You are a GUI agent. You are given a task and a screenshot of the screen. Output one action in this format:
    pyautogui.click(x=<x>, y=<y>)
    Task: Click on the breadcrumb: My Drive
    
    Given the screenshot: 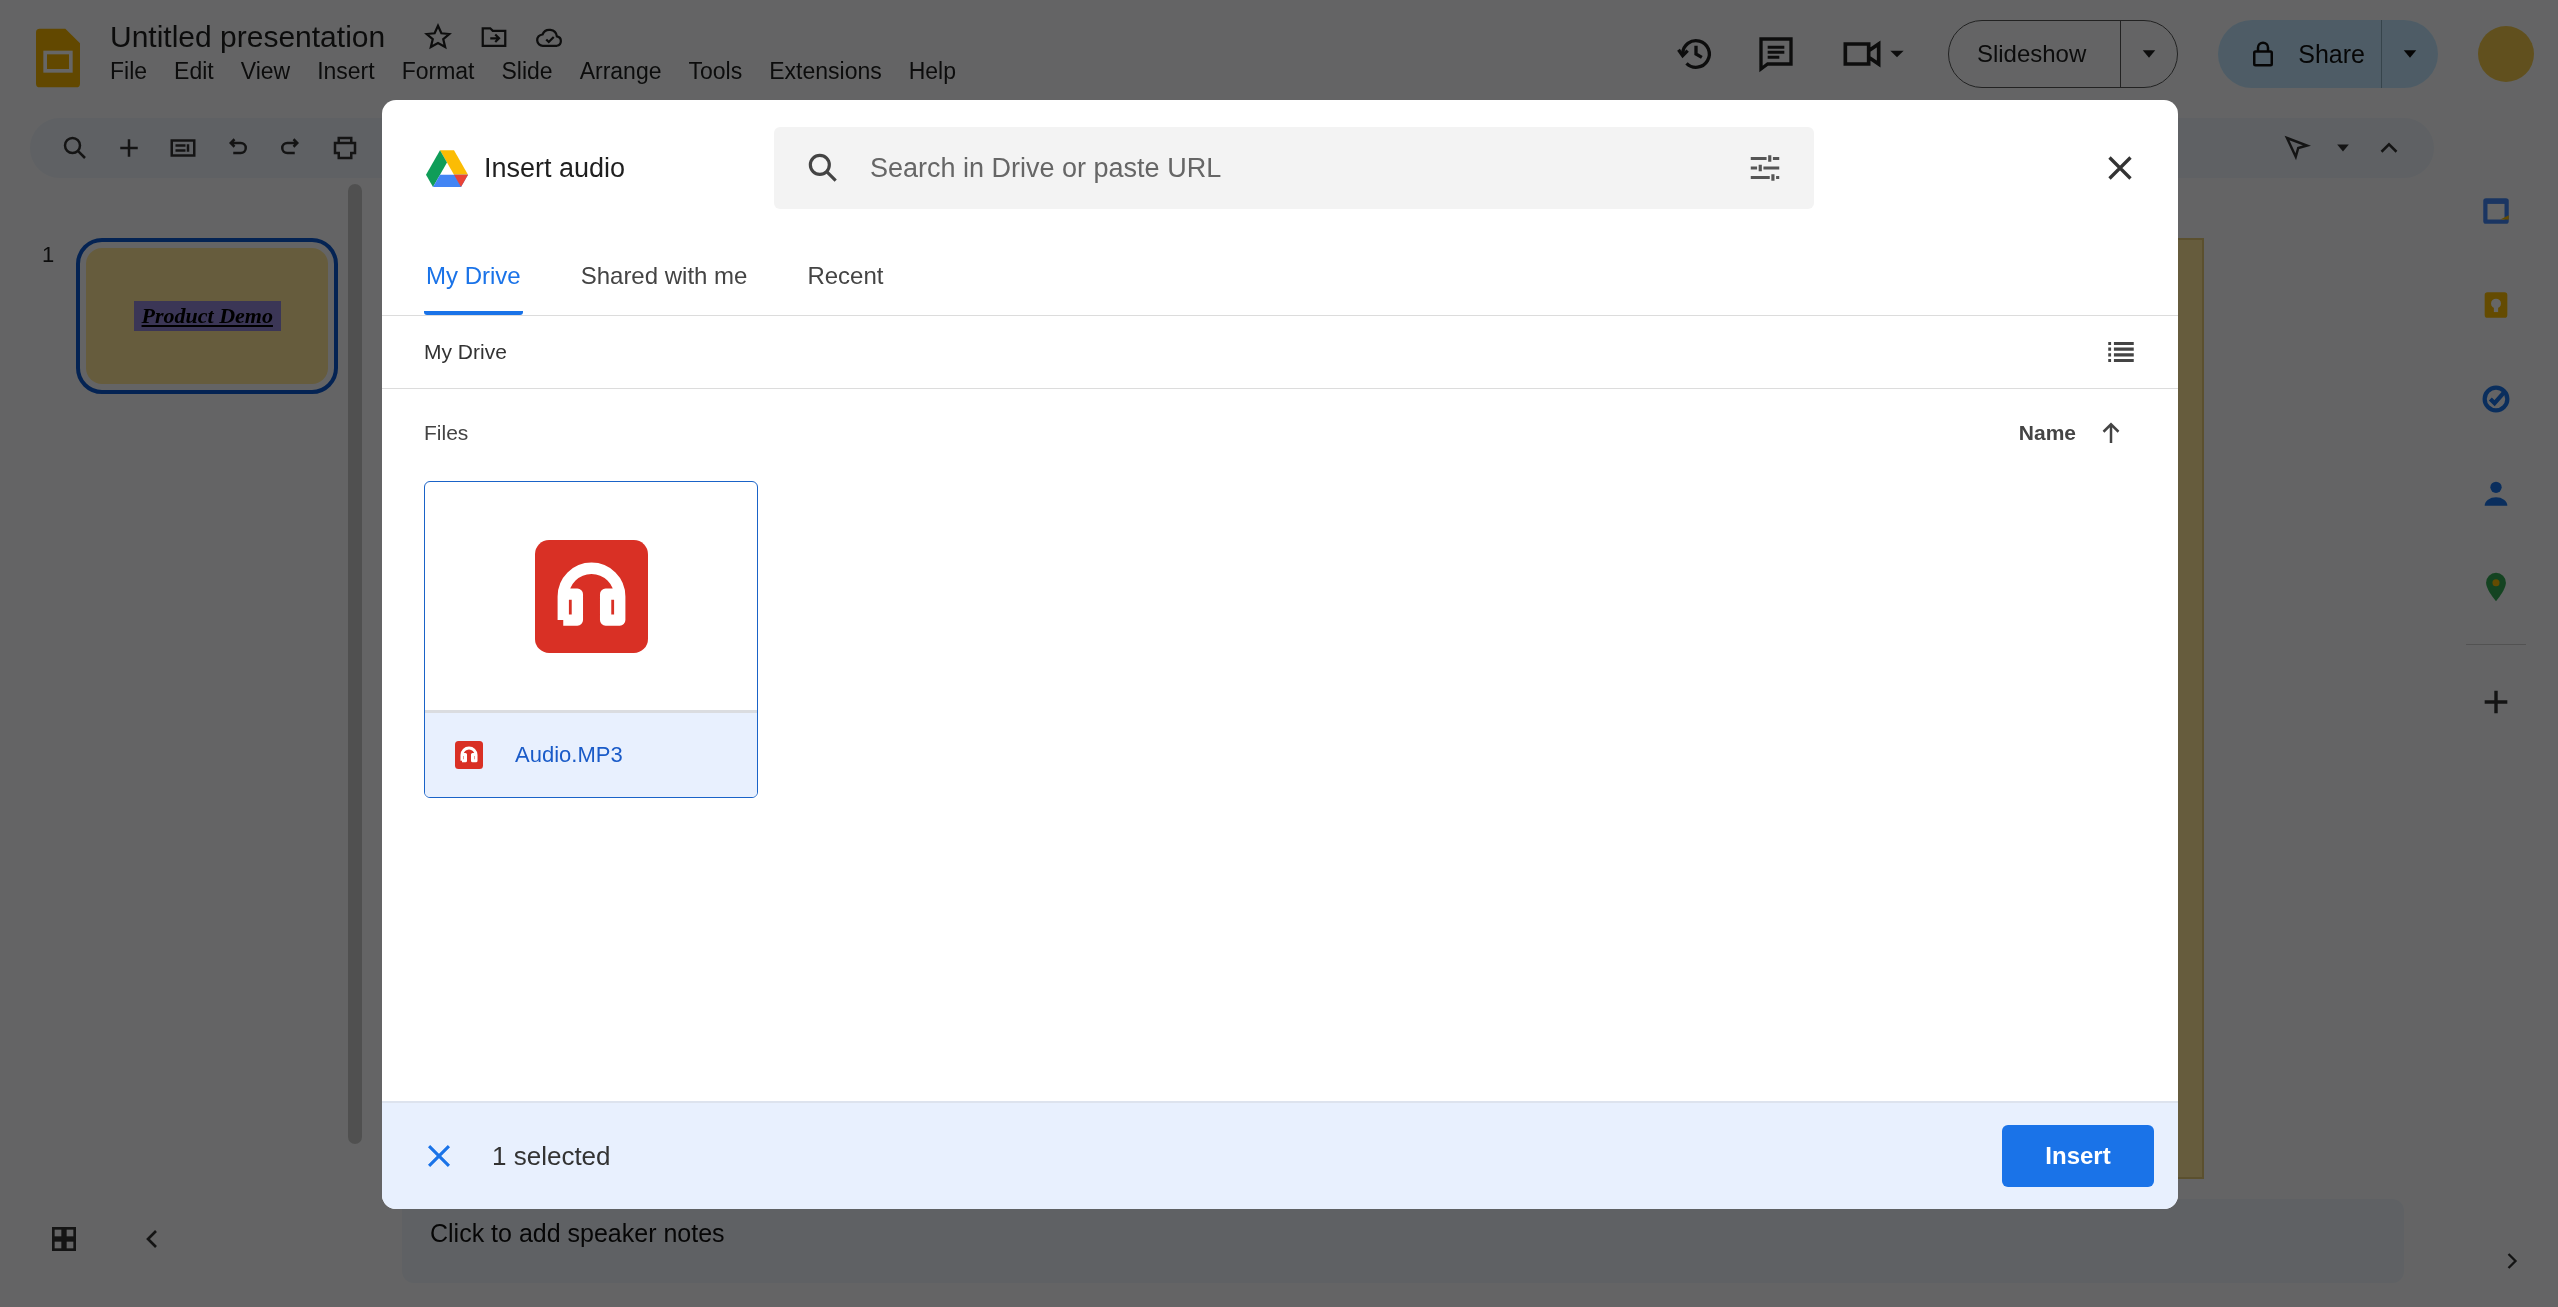 What is the action you would take?
    pyautogui.click(x=465, y=352)
    